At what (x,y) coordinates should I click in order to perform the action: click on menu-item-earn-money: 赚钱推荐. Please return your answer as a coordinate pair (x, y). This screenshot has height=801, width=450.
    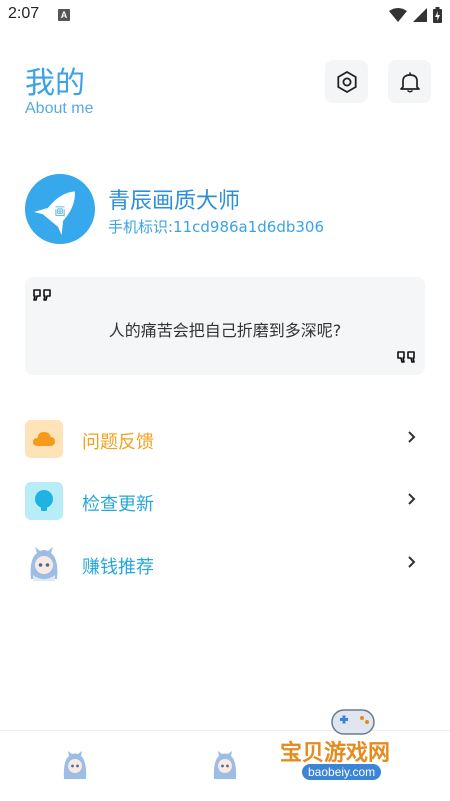
    Looking at the image, I should click on (225, 565).